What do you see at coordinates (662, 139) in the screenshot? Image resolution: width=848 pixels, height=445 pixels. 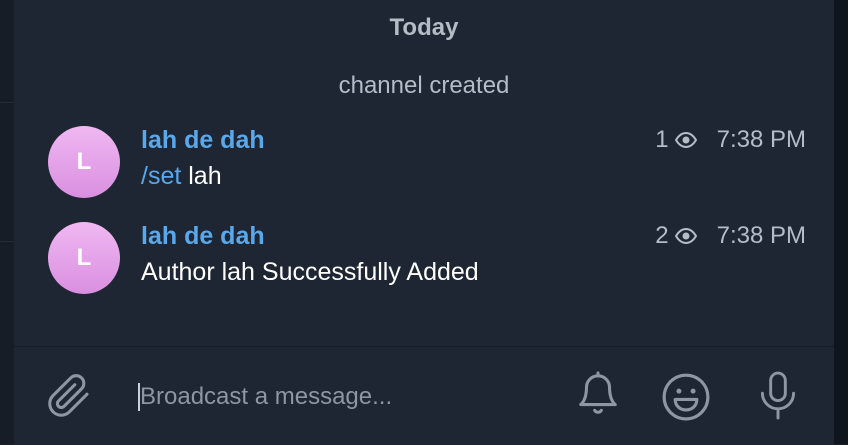 I see `view-count: 1` at bounding box center [662, 139].